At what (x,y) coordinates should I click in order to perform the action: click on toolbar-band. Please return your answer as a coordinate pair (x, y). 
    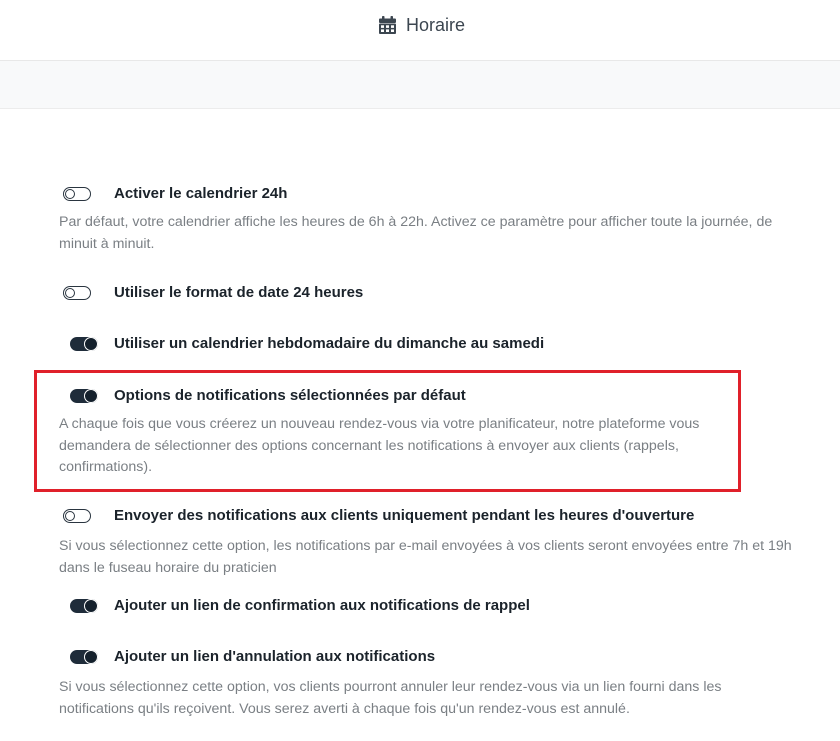
    Looking at the image, I should click on (420, 85).